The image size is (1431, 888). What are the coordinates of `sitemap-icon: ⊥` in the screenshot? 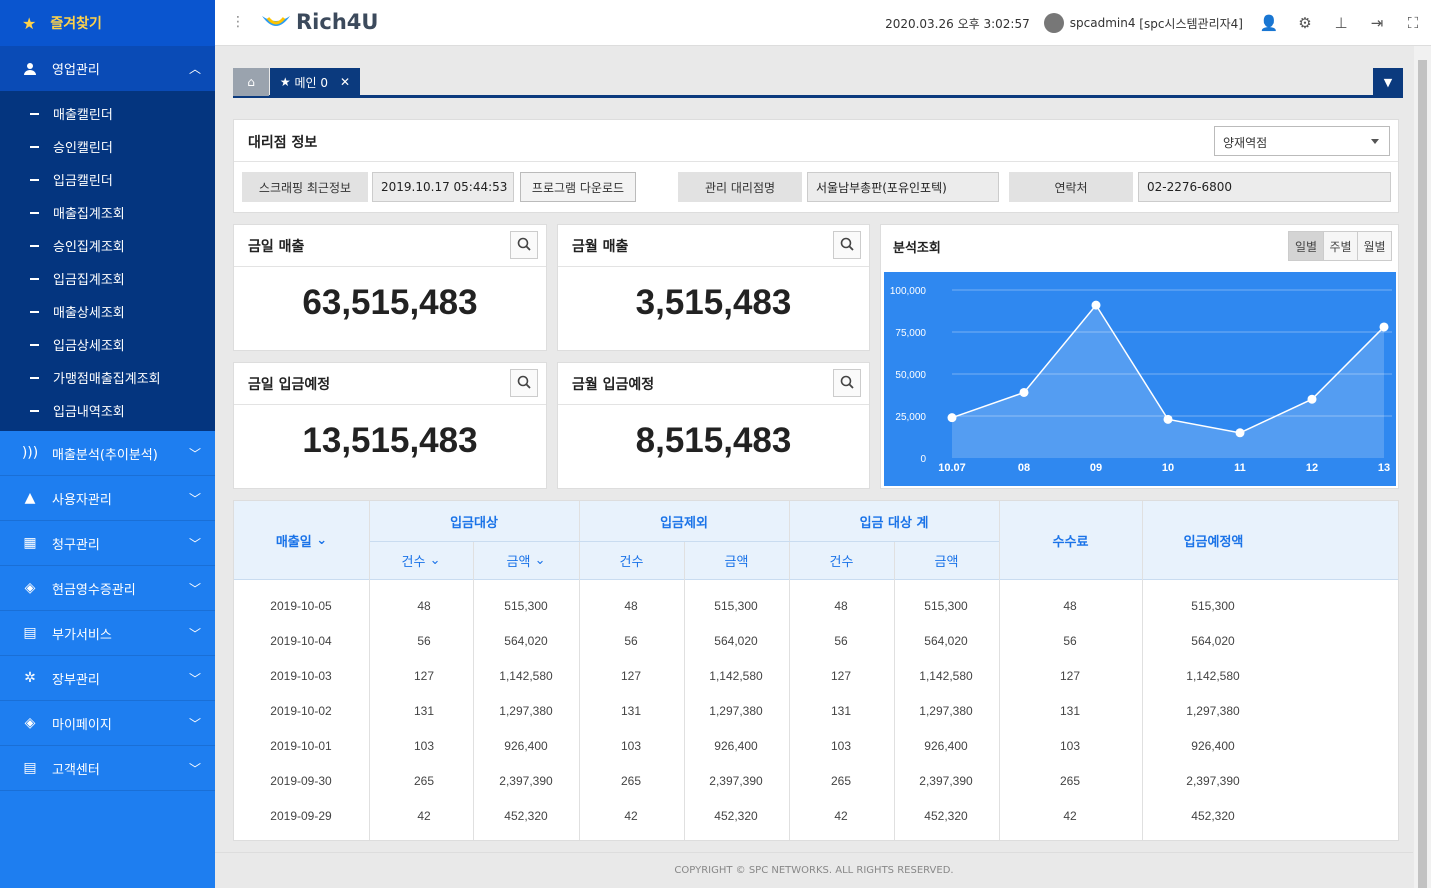 It's located at (1341, 23).